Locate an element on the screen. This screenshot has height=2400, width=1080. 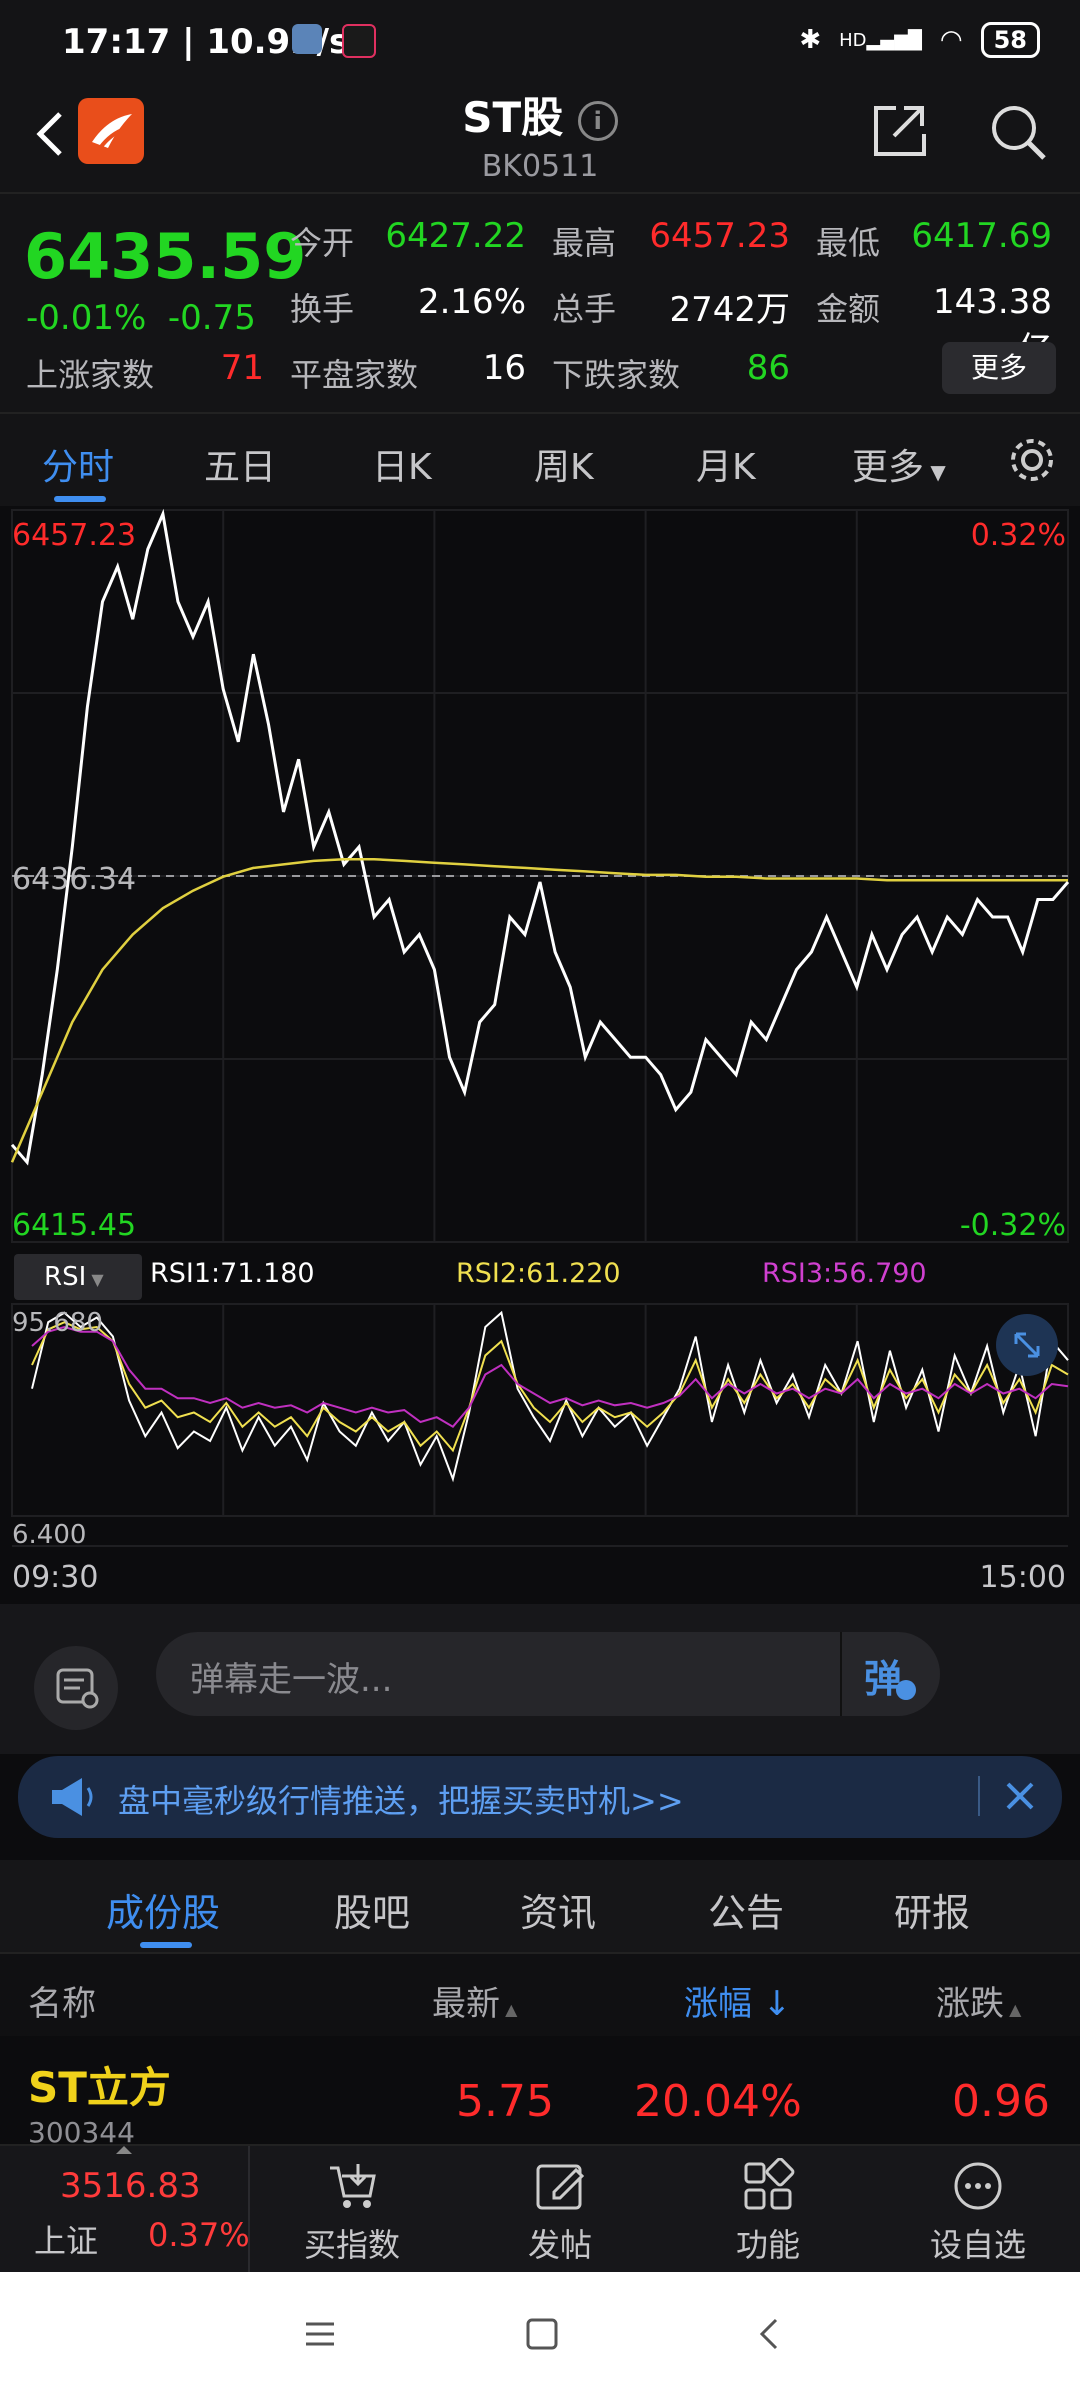
tab-constituents: 成份股 is located at coordinates (163, 1909).